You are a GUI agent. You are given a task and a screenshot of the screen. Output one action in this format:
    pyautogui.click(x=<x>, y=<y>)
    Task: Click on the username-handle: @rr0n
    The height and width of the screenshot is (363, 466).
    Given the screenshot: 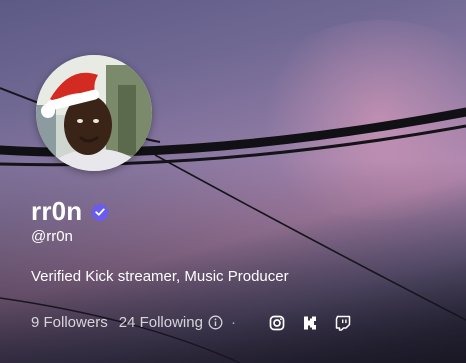 What is the action you would take?
    pyautogui.click(x=52, y=236)
    